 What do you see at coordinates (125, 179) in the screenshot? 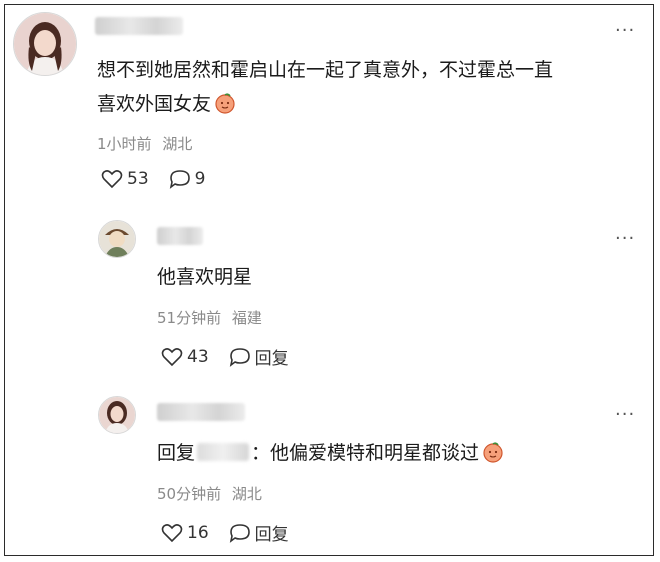
I see `like-button: 53` at bounding box center [125, 179].